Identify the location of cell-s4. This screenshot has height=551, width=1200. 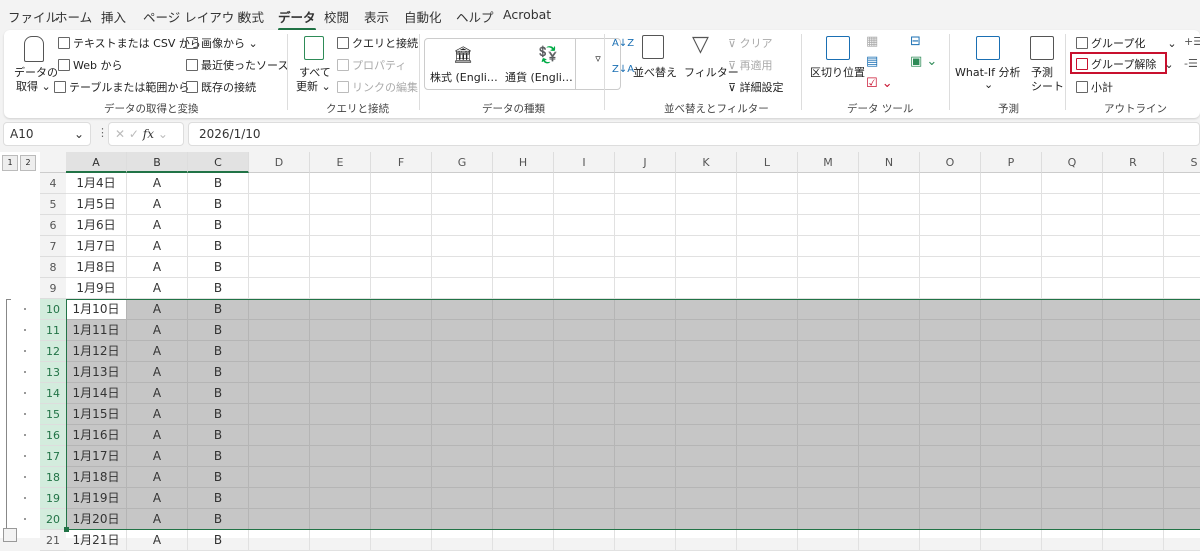
(1182, 183).